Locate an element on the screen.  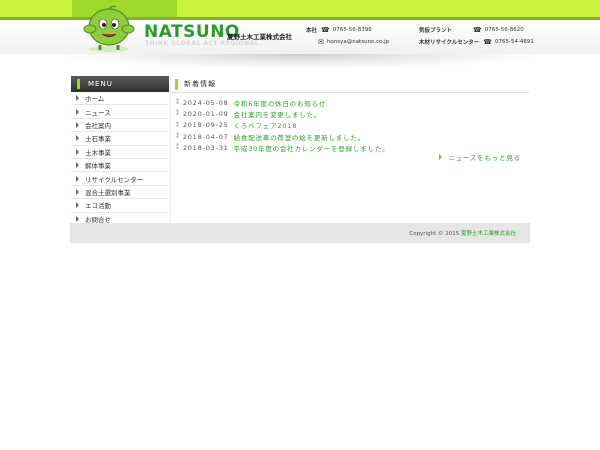
news-item: ⁑ 2020-01-09 会社案内を変更しました。 is located at coordinates (350, 113).